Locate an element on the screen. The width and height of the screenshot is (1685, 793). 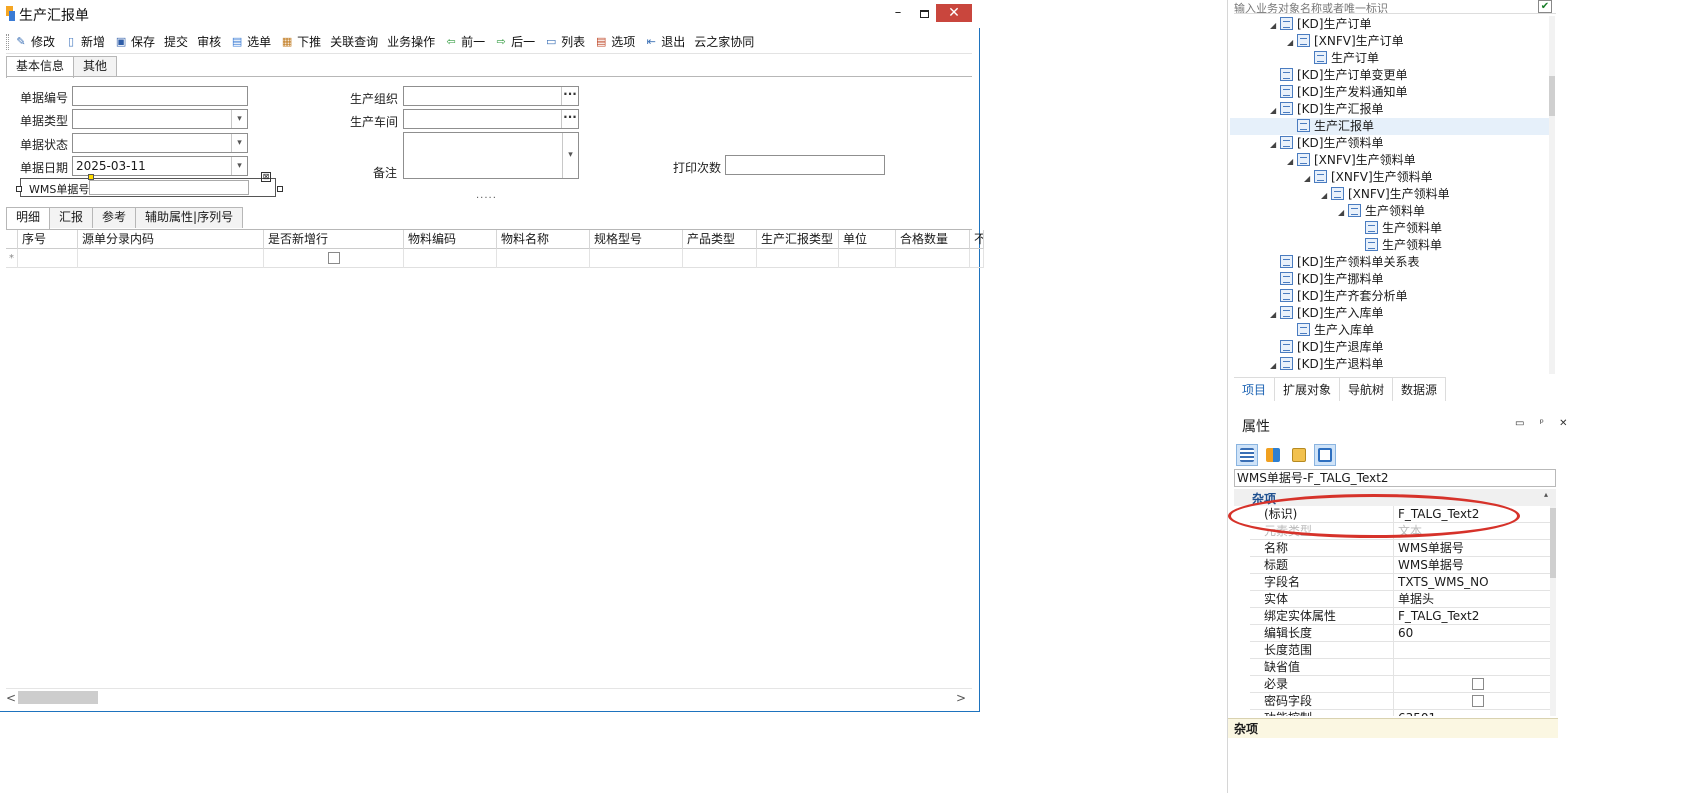
toolbar-button-2: ▣ 保存 is located at coordinates (134, 41).